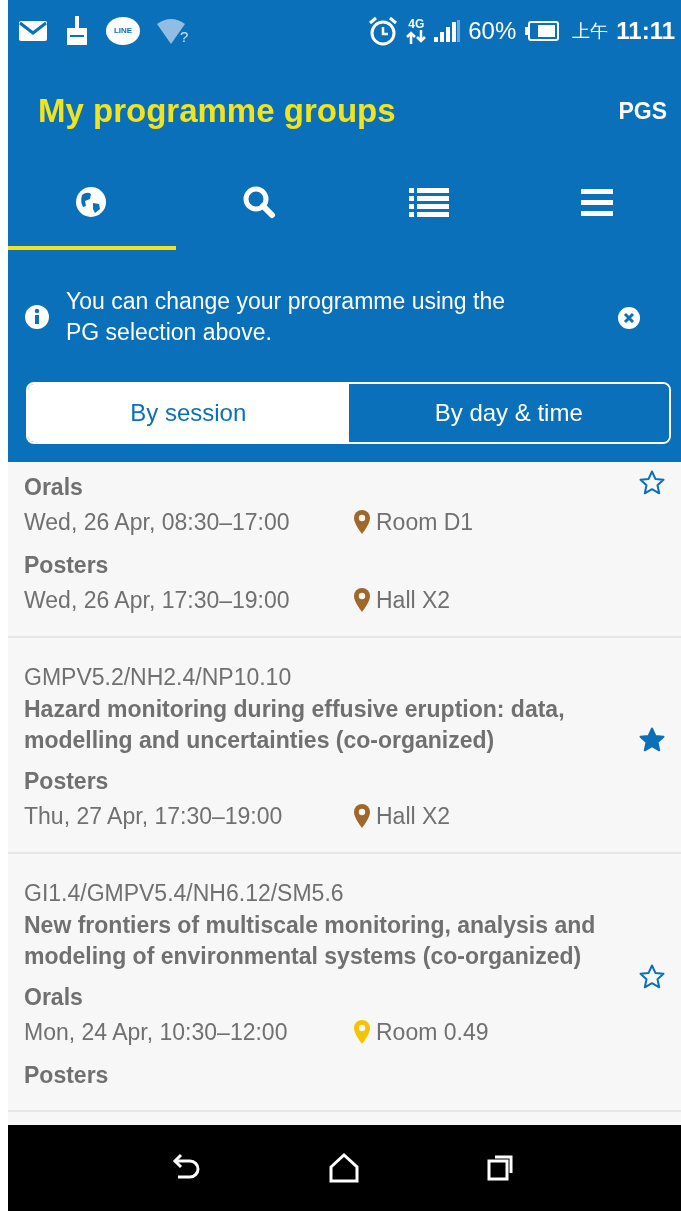 This screenshot has width=681, height=1211. I want to click on signal-icon, so click(447, 31).